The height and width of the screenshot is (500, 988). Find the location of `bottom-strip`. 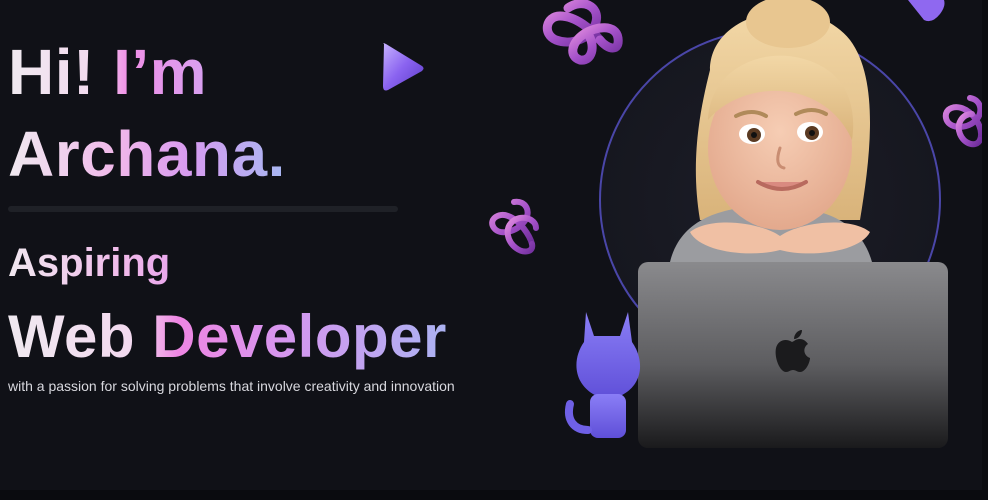

bottom-strip is located at coordinates (494, 495).